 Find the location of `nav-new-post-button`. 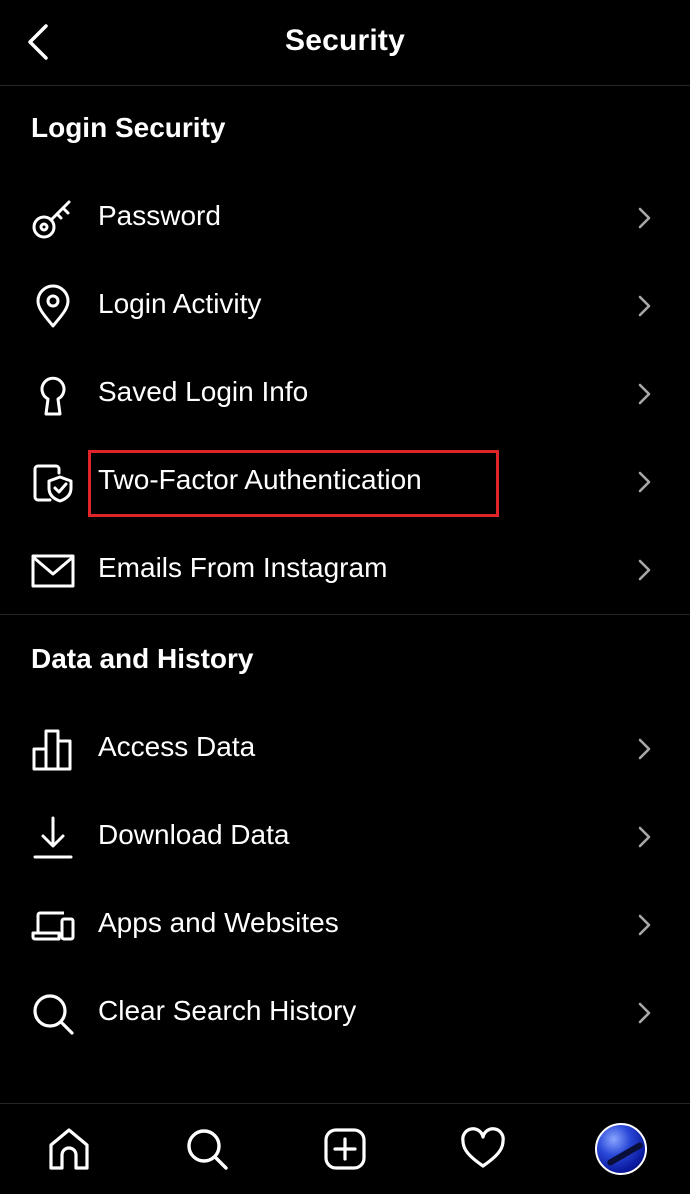

nav-new-post-button is located at coordinates (345, 1149).